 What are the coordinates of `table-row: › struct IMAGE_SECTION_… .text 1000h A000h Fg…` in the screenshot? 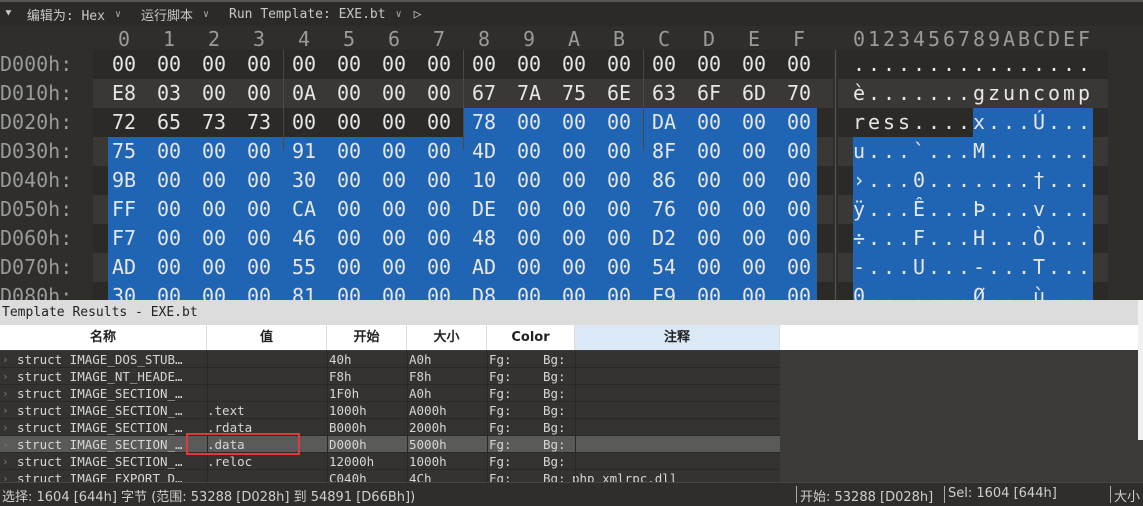 It's located at (390, 410).